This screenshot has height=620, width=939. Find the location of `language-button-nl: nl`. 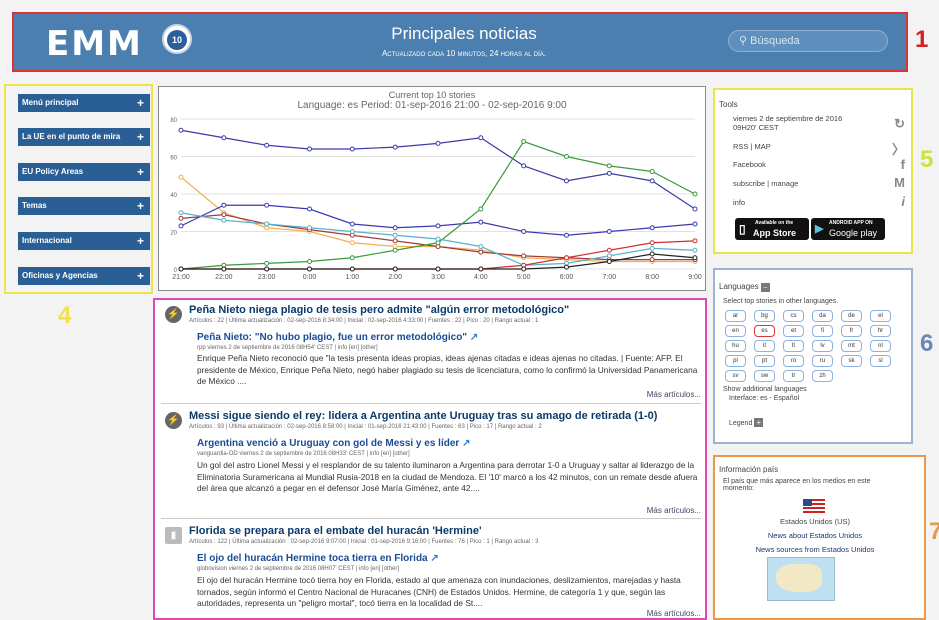

language-button-nl: nl is located at coordinates (880, 346).